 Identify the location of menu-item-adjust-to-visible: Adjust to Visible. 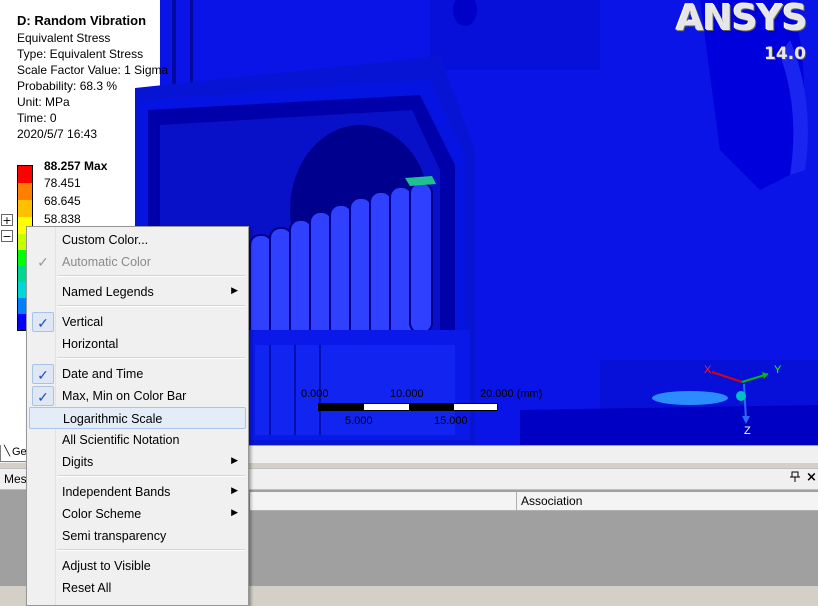
(137, 566).